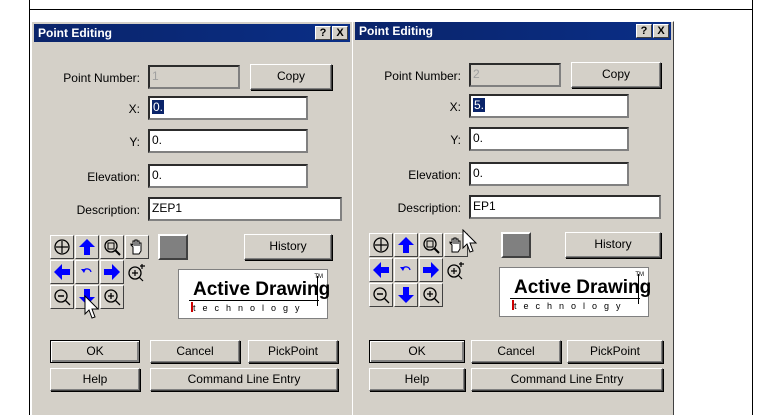 Image resolution: width=783 pixels, height=415 pixels. I want to click on dialog-title: Point Editing, so click(396, 31).